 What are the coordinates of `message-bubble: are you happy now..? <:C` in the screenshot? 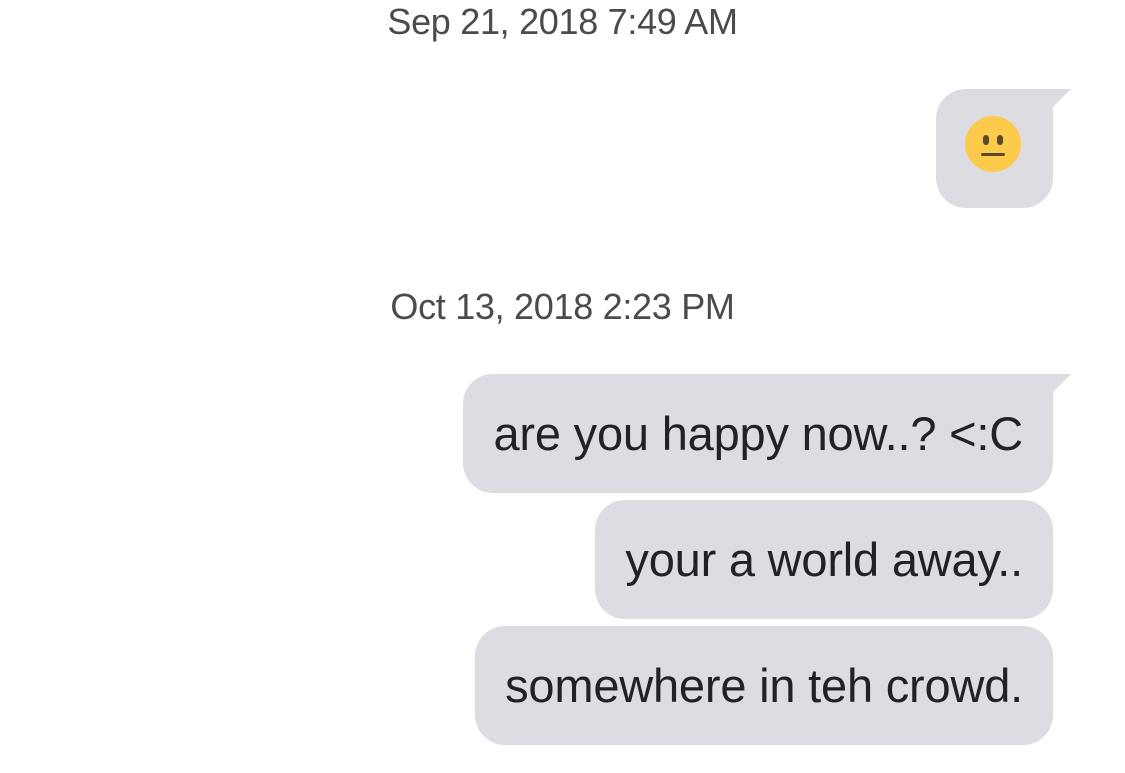 It's located at (767, 433).